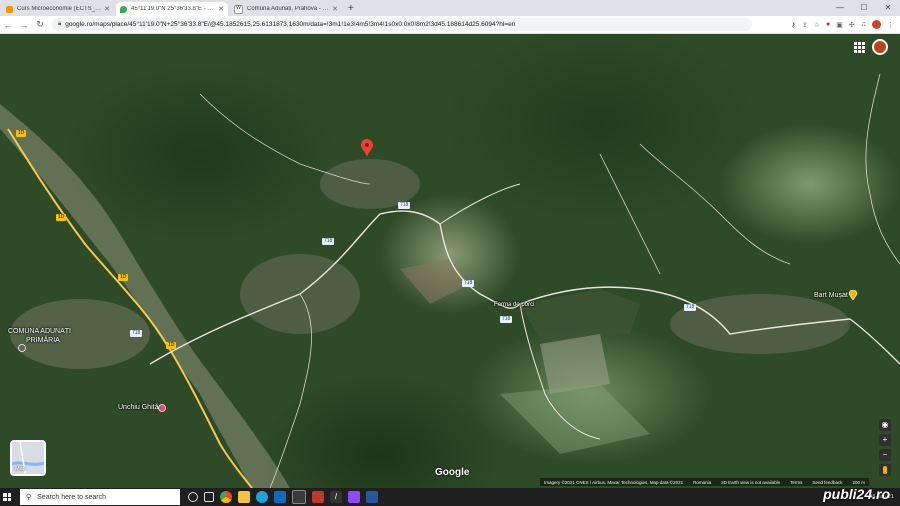  Describe the element at coordinates (60, 24) in the screenshot. I see `lock-icon: 🔒︎` at that location.